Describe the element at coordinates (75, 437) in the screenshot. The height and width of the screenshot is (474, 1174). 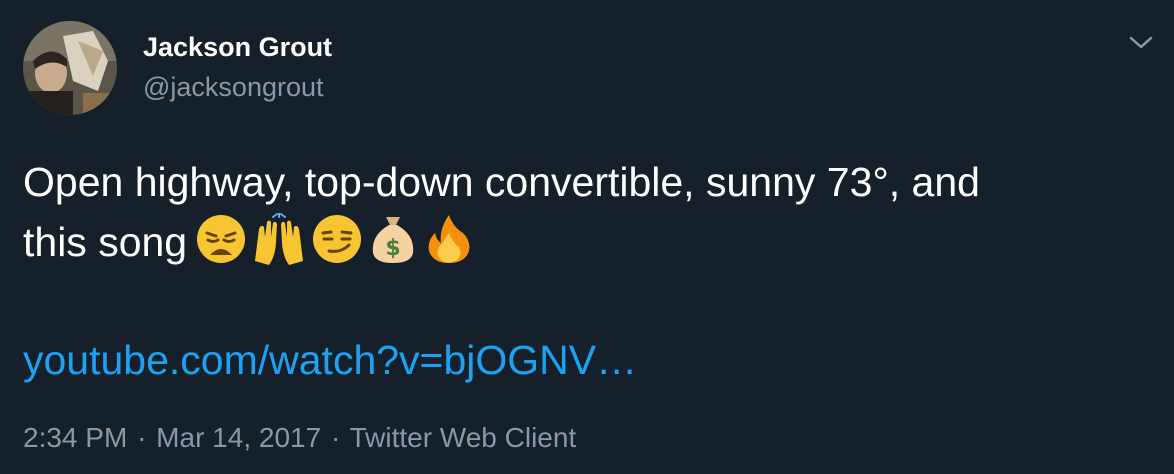
I see `tweet-time: 2:34 PM` at that location.